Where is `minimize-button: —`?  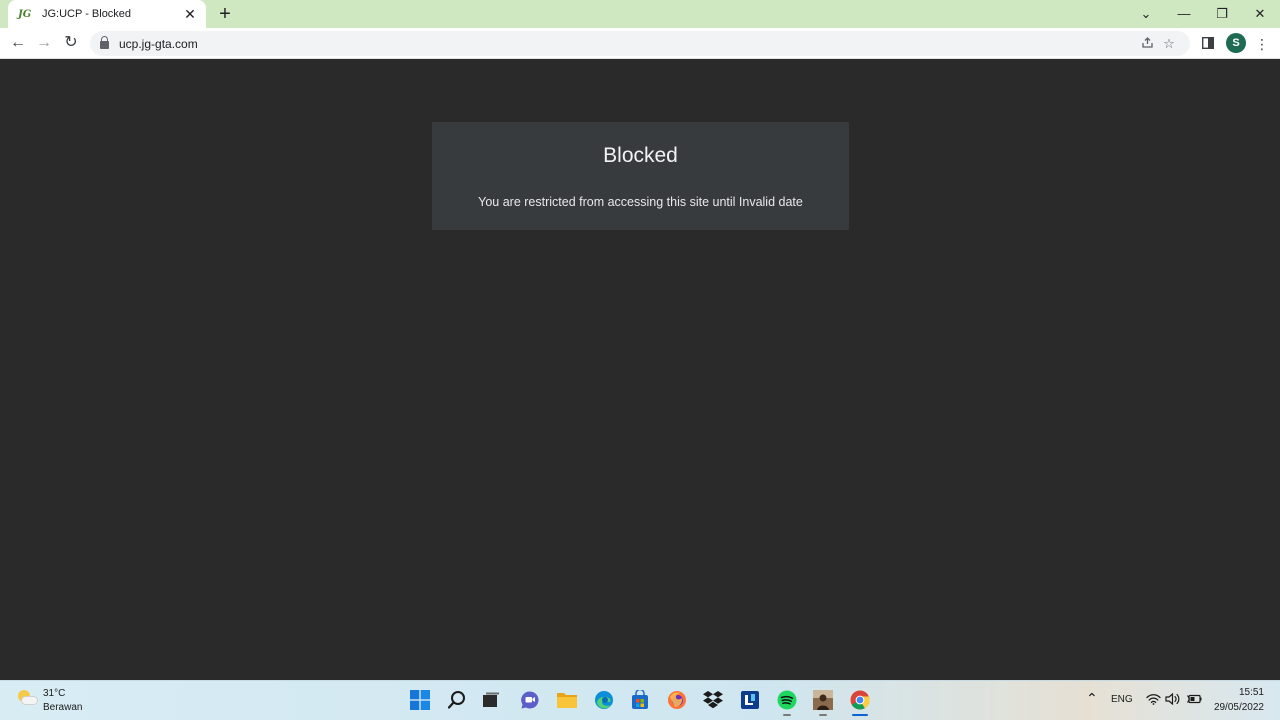
minimize-button: — is located at coordinates (1184, 14).